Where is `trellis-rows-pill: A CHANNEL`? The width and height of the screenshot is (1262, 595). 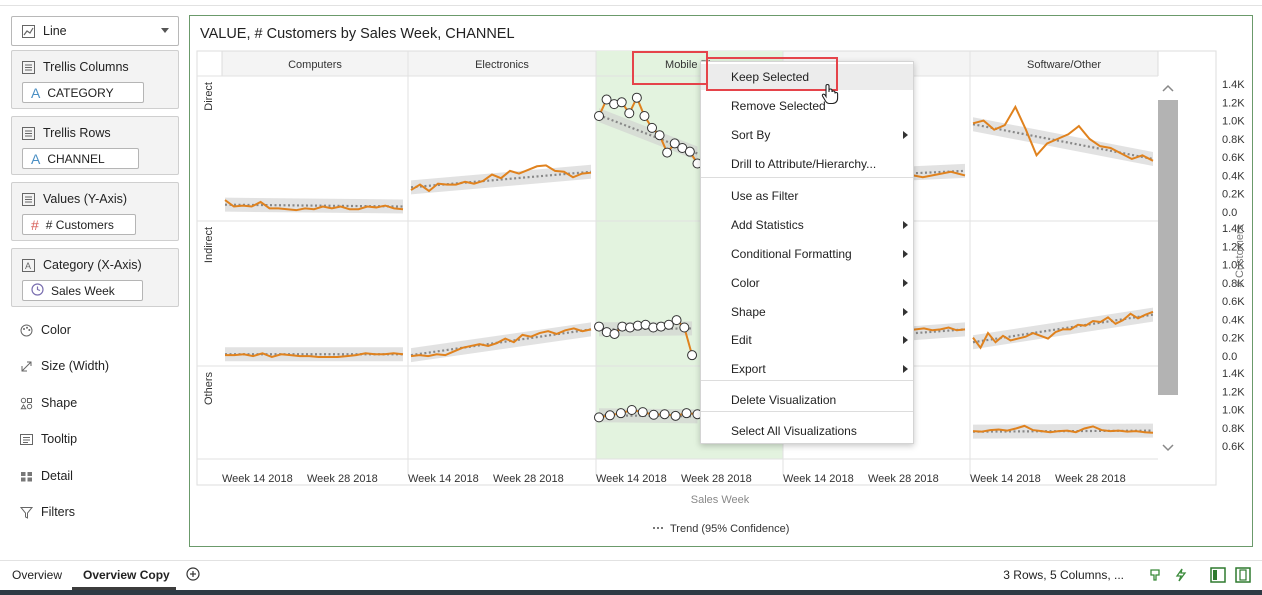 trellis-rows-pill: A CHANNEL is located at coordinates (80, 158).